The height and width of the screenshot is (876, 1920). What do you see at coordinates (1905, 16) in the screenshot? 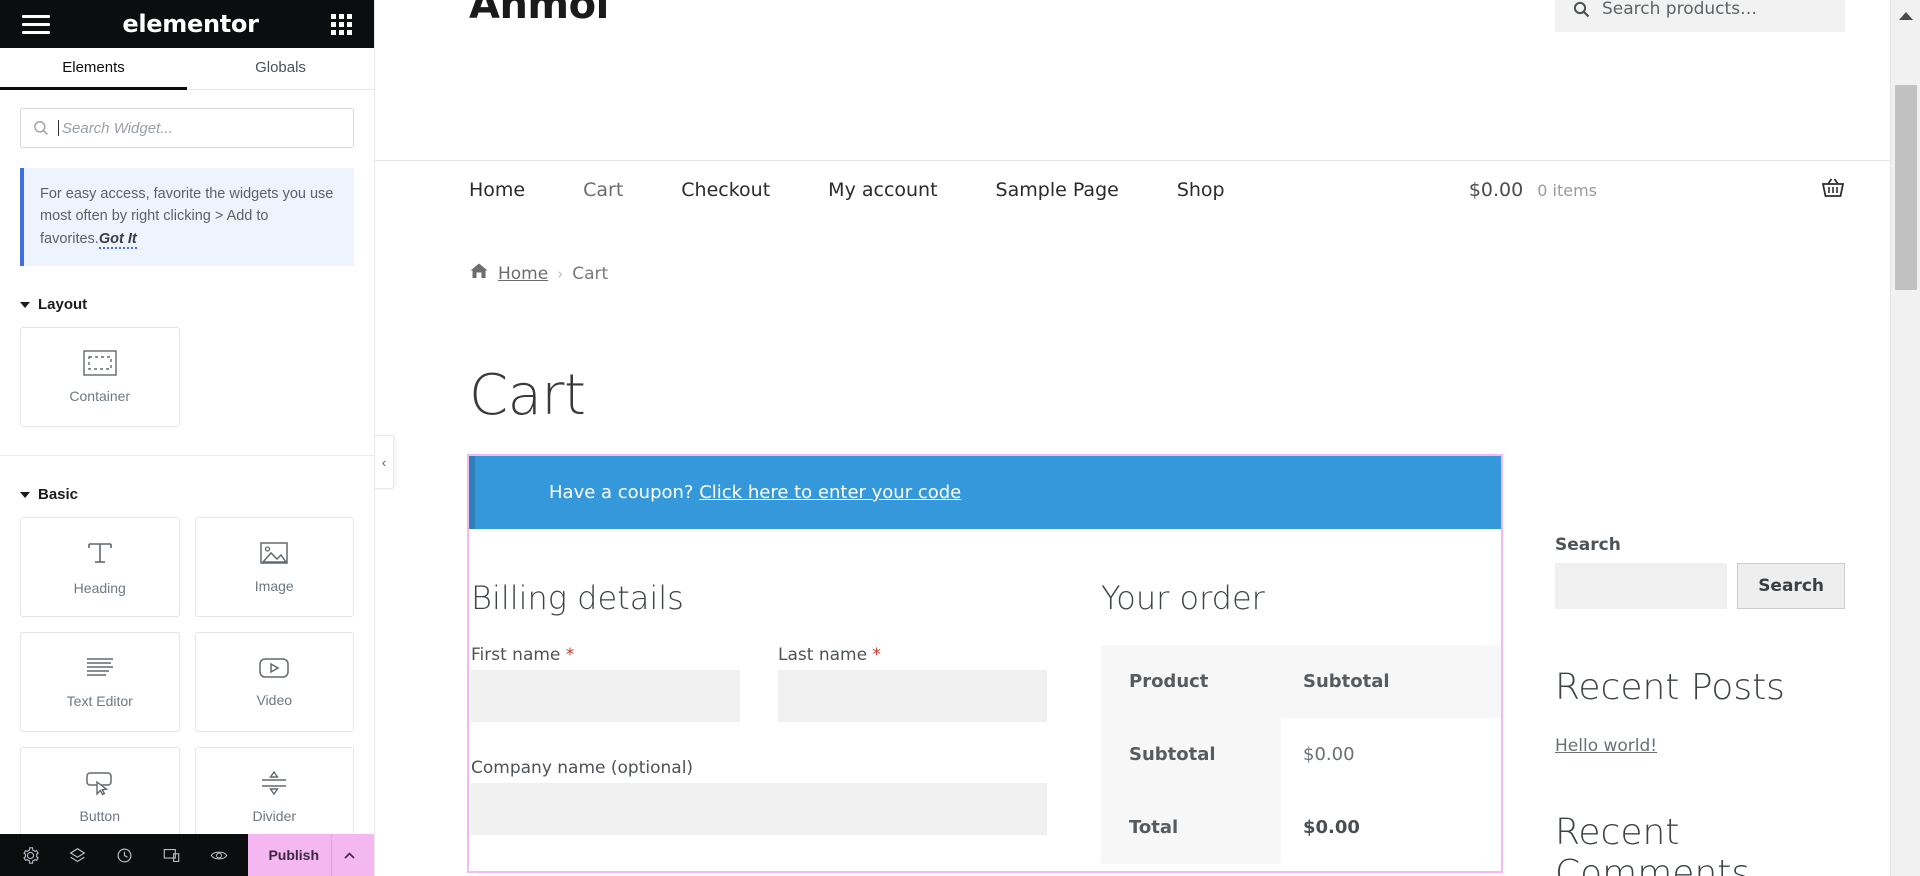
I see `scroll-up-arrow` at bounding box center [1905, 16].